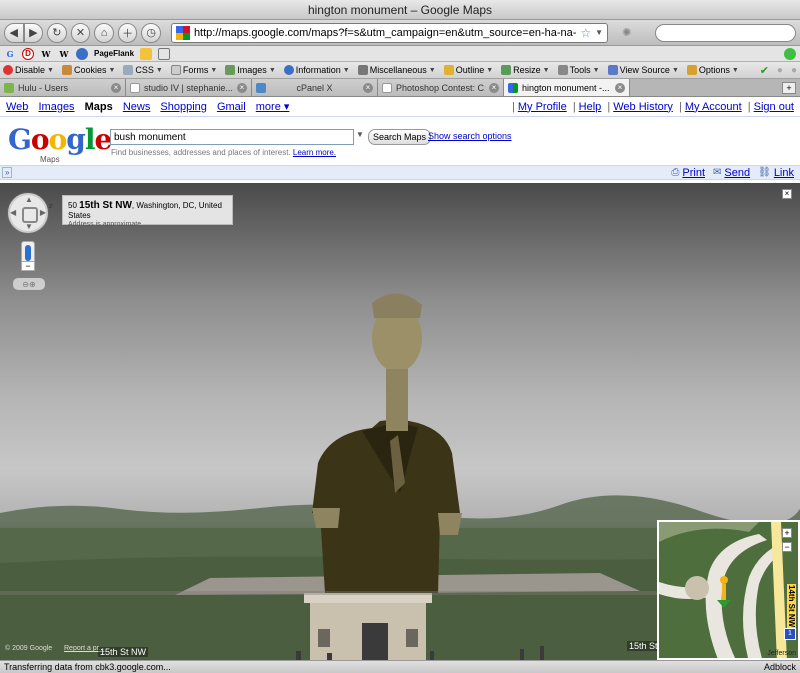 This screenshot has width=800, height=673. I want to click on google-bookmark-icon: G, so click(10, 54).